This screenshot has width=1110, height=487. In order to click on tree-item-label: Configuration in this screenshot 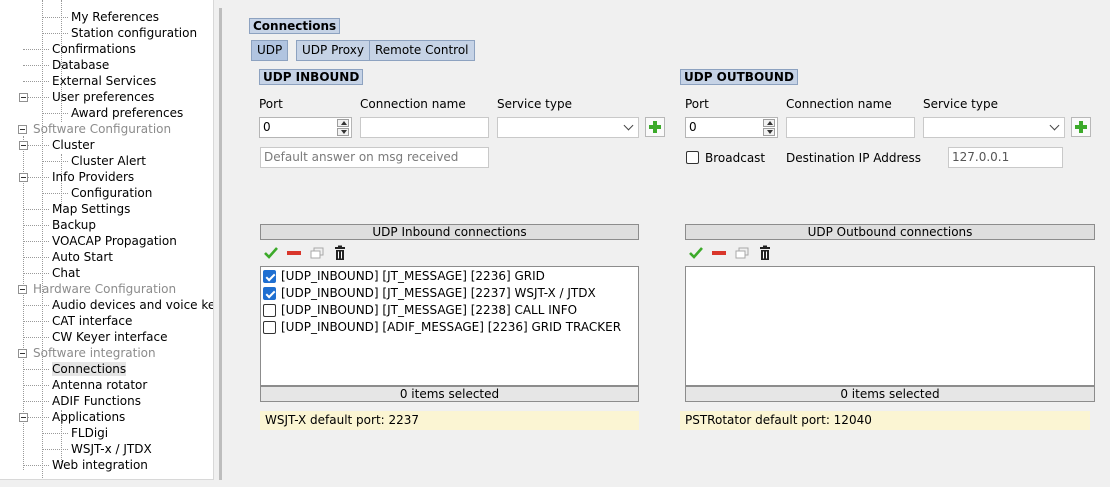, I will do `click(112, 193)`.